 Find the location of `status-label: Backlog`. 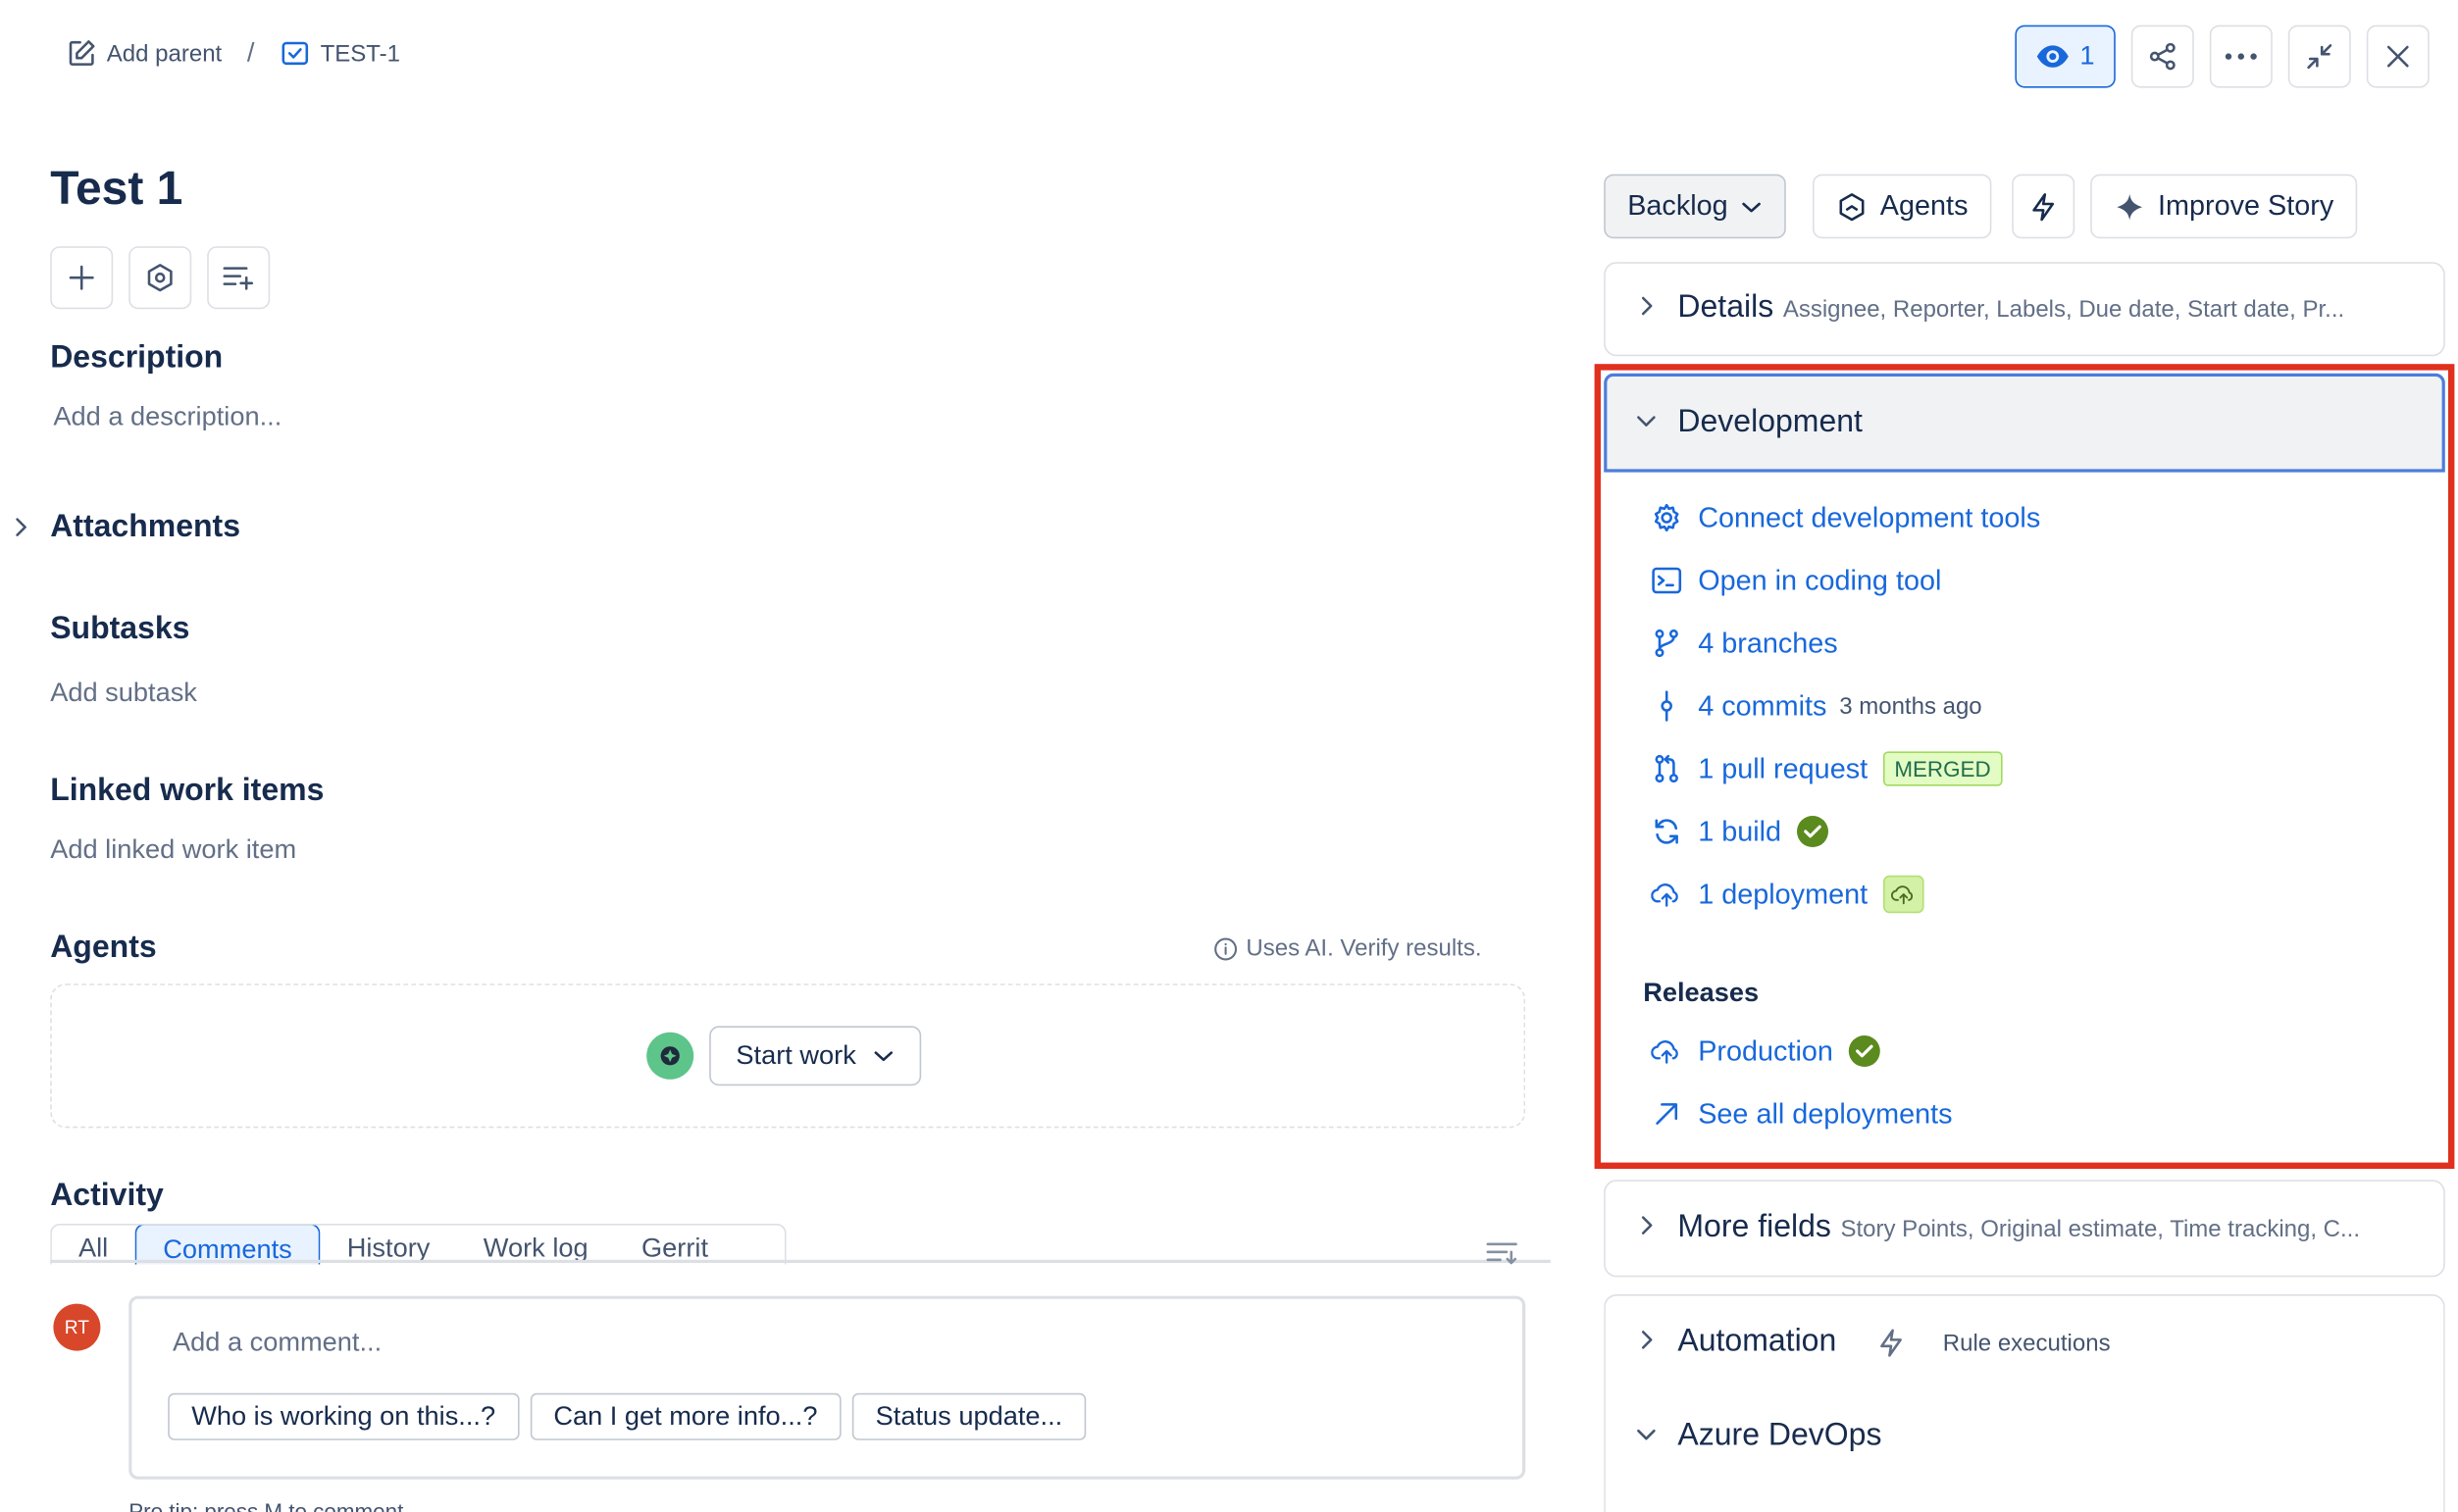

status-label: Backlog is located at coordinates (1677, 205).